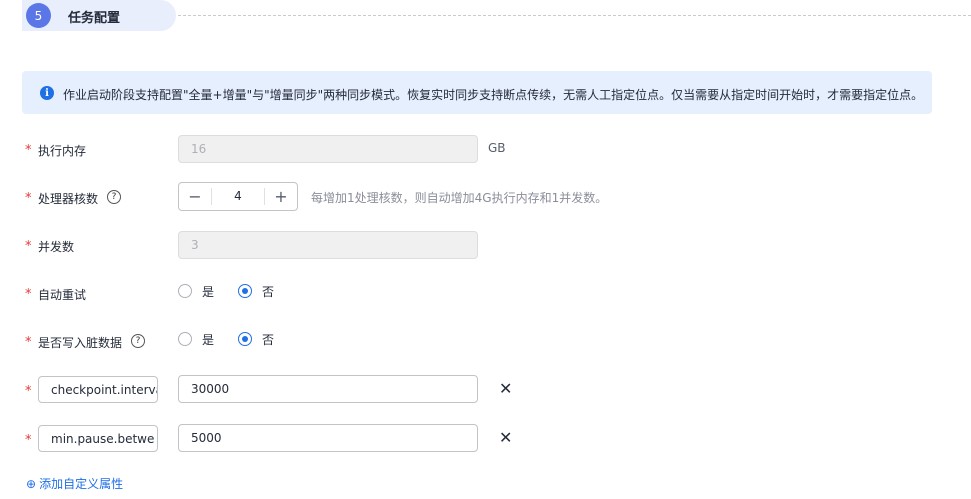  Describe the element at coordinates (497, 148) in the screenshot. I see `memory-unit: GB` at that location.